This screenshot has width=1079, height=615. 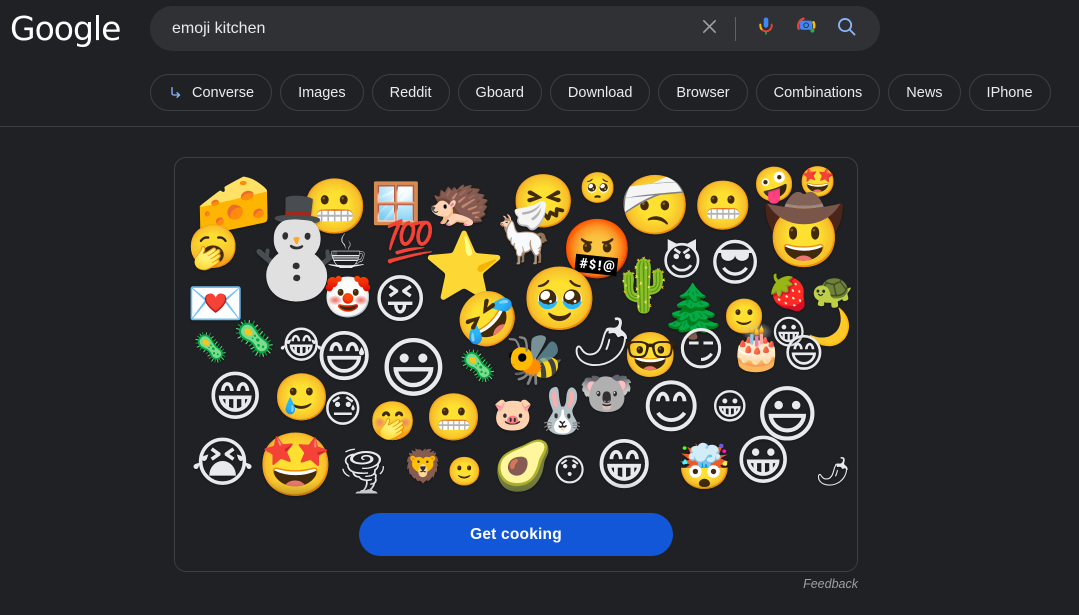 I want to click on chip-download: Download, so click(x=600, y=92).